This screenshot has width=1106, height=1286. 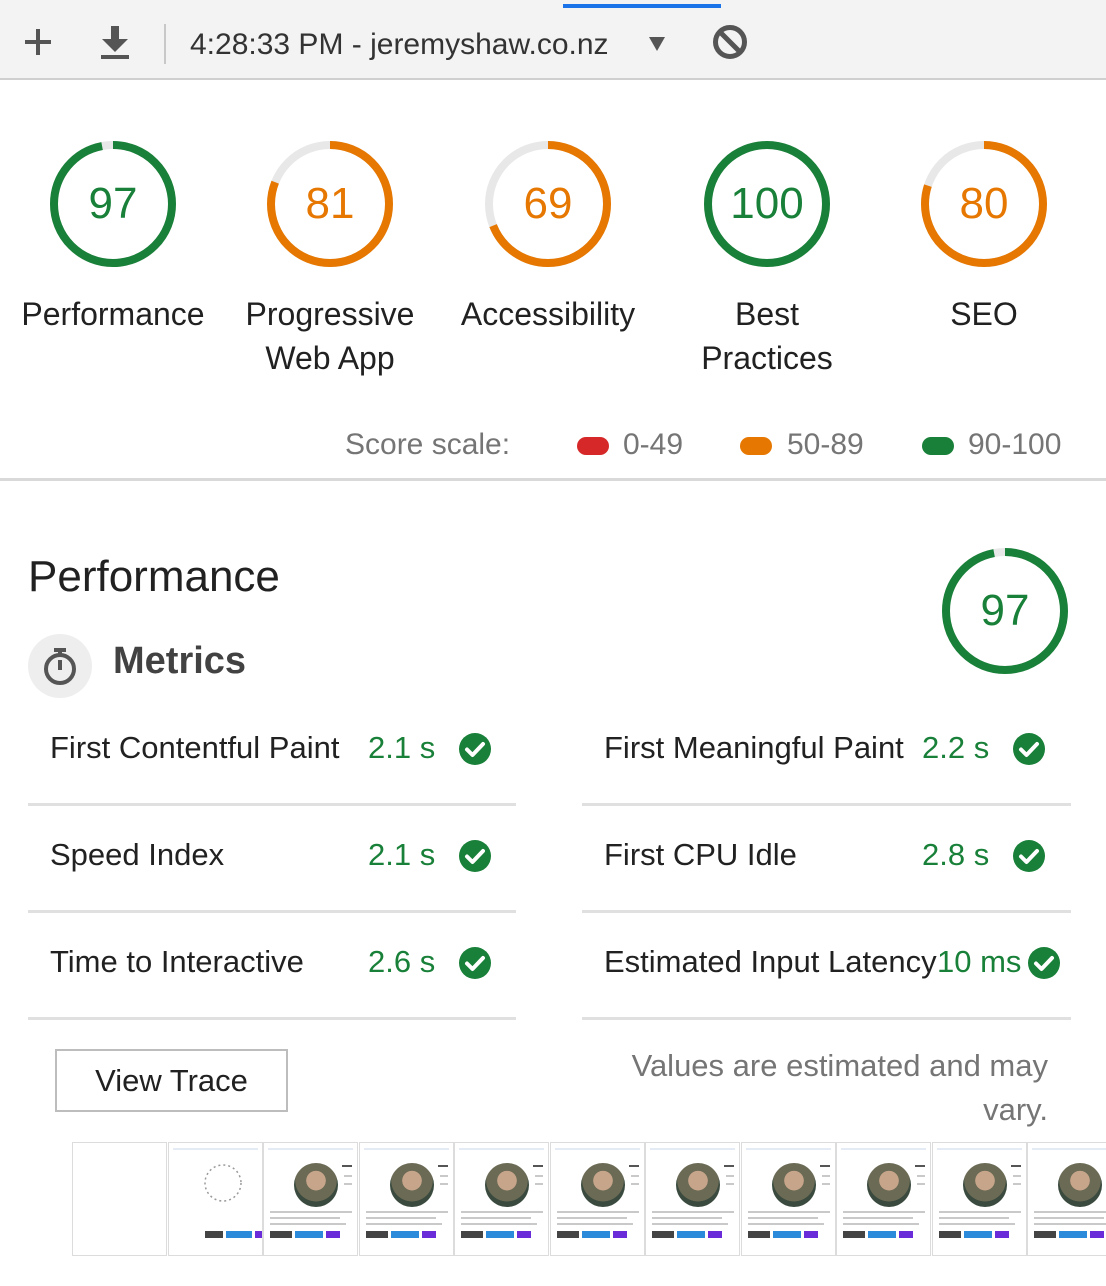 I want to click on category-label-line: Web App, so click(x=330, y=358).